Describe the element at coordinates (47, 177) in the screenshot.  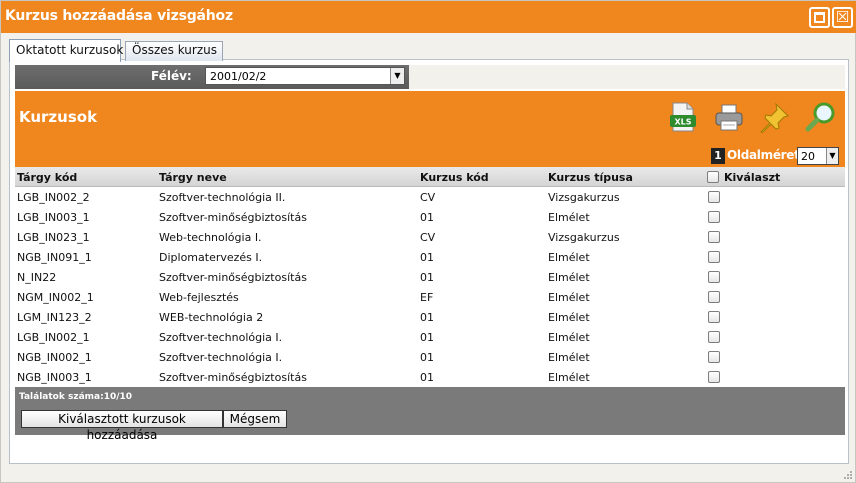
I see `col-targy-kod: Tárgy kód` at that location.